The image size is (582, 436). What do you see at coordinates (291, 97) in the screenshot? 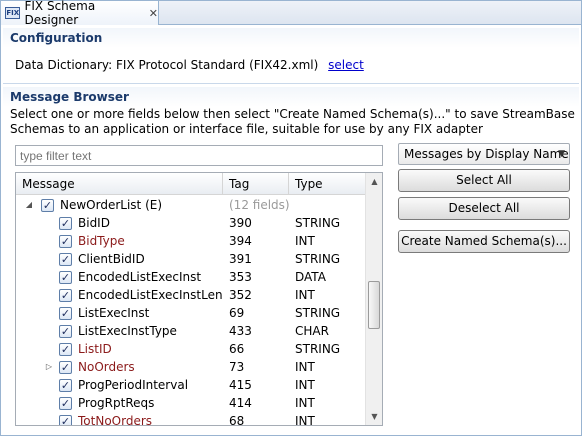
I see `message-browser-section-title: Message Browser` at bounding box center [291, 97].